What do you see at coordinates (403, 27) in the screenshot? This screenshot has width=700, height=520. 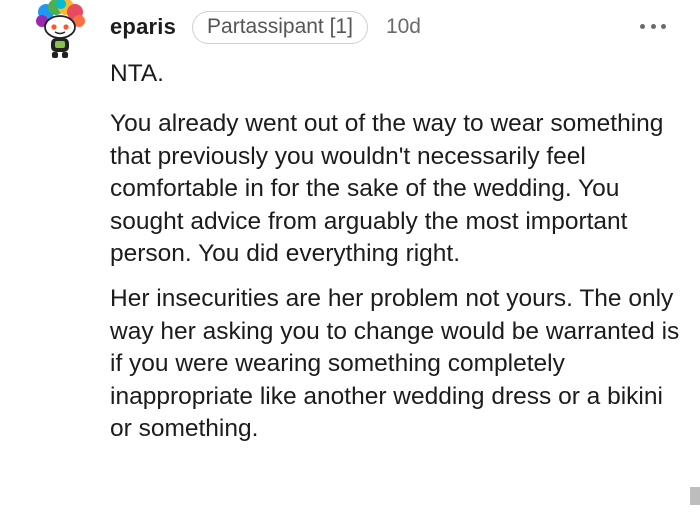 I see `comment-timestamp: 10d` at bounding box center [403, 27].